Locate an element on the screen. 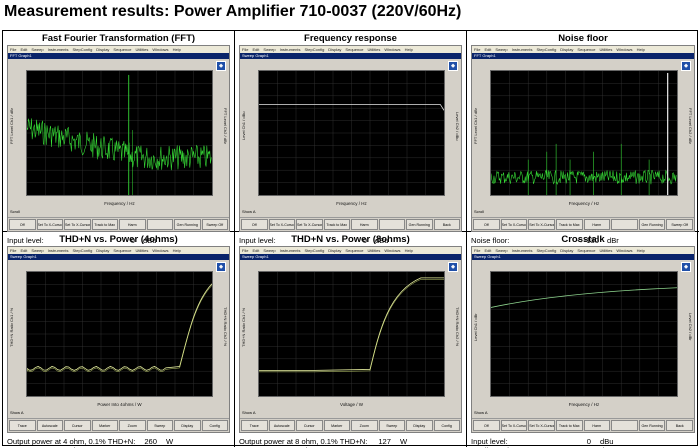 Image resolution: width=700 pixels, height=448 pixels. toolbar-button: Display is located at coordinates (187, 425).